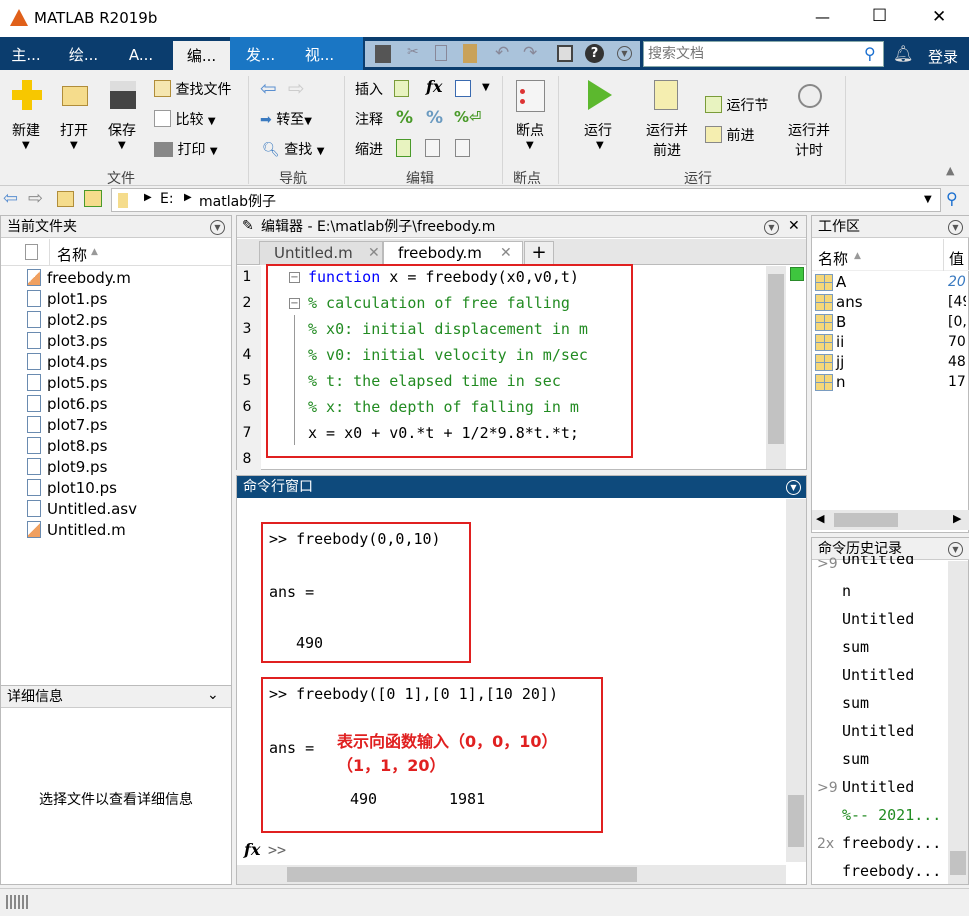 The width and height of the screenshot is (969, 916). Describe the element at coordinates (293, 149) in the screenshot. I see `find-button: 🔍︎ 查找 ▼` at that location.